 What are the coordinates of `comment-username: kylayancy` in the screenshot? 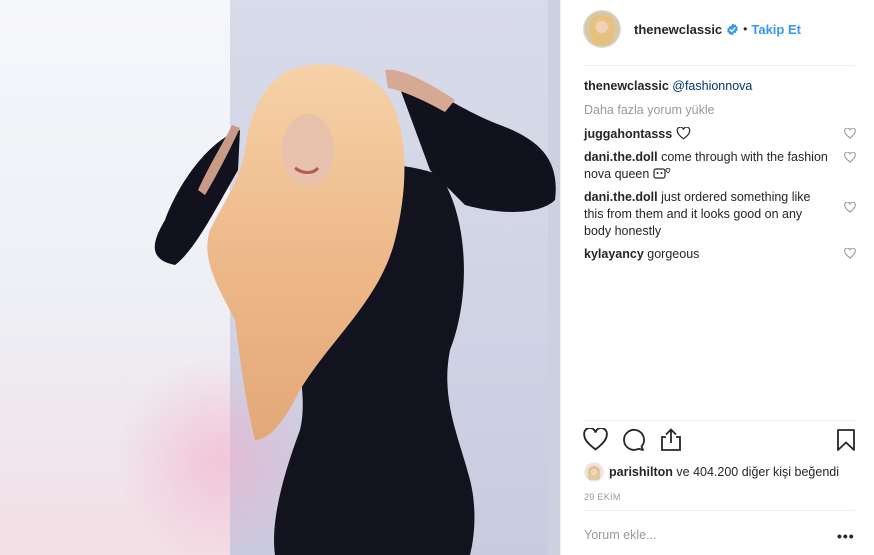 It's located at (614, 254).